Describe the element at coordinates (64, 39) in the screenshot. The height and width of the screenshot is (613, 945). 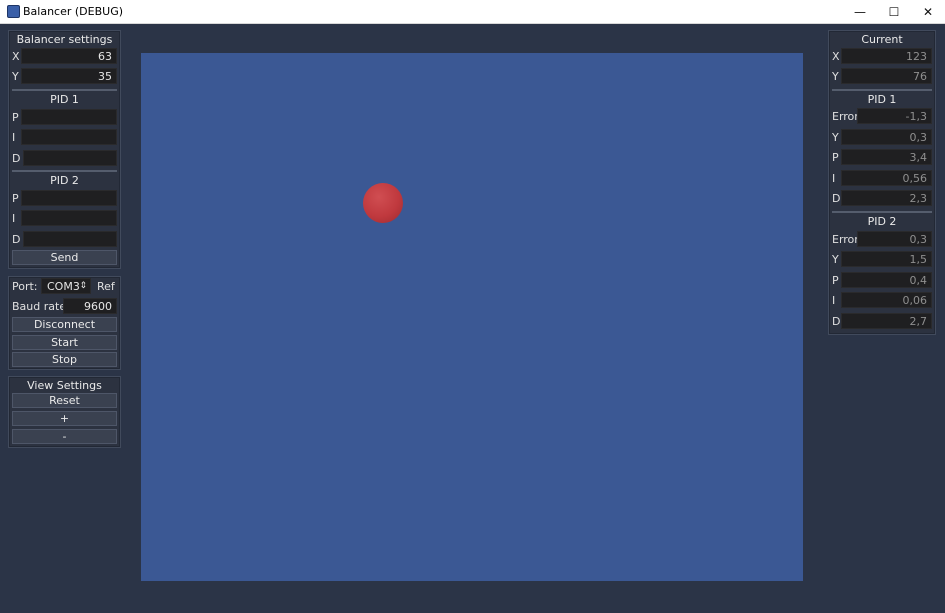
I see `balancer-settings-title: Balancer settings` at that location.